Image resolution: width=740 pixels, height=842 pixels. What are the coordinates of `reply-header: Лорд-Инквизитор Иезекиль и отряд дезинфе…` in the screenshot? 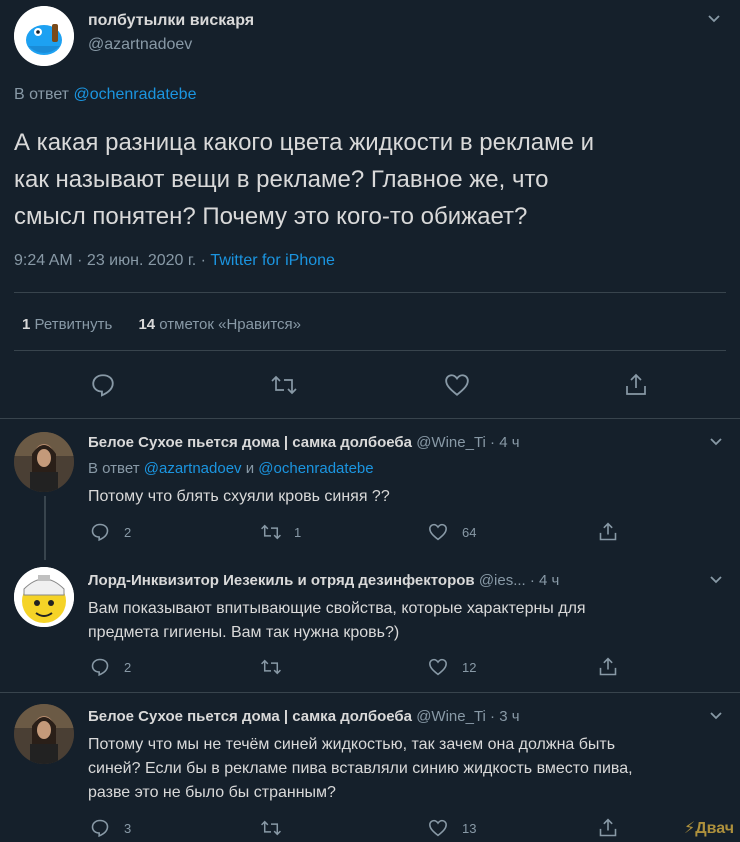 It's located at (323, 580).